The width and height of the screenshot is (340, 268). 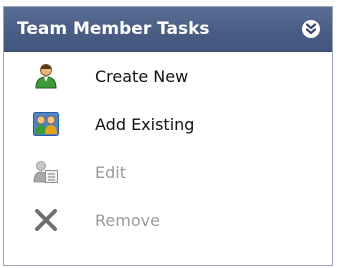 What do you see at coordinates (142, 76) in the screenshot?
I see `create-new-label: Create New` at bounding box center [142, 76].